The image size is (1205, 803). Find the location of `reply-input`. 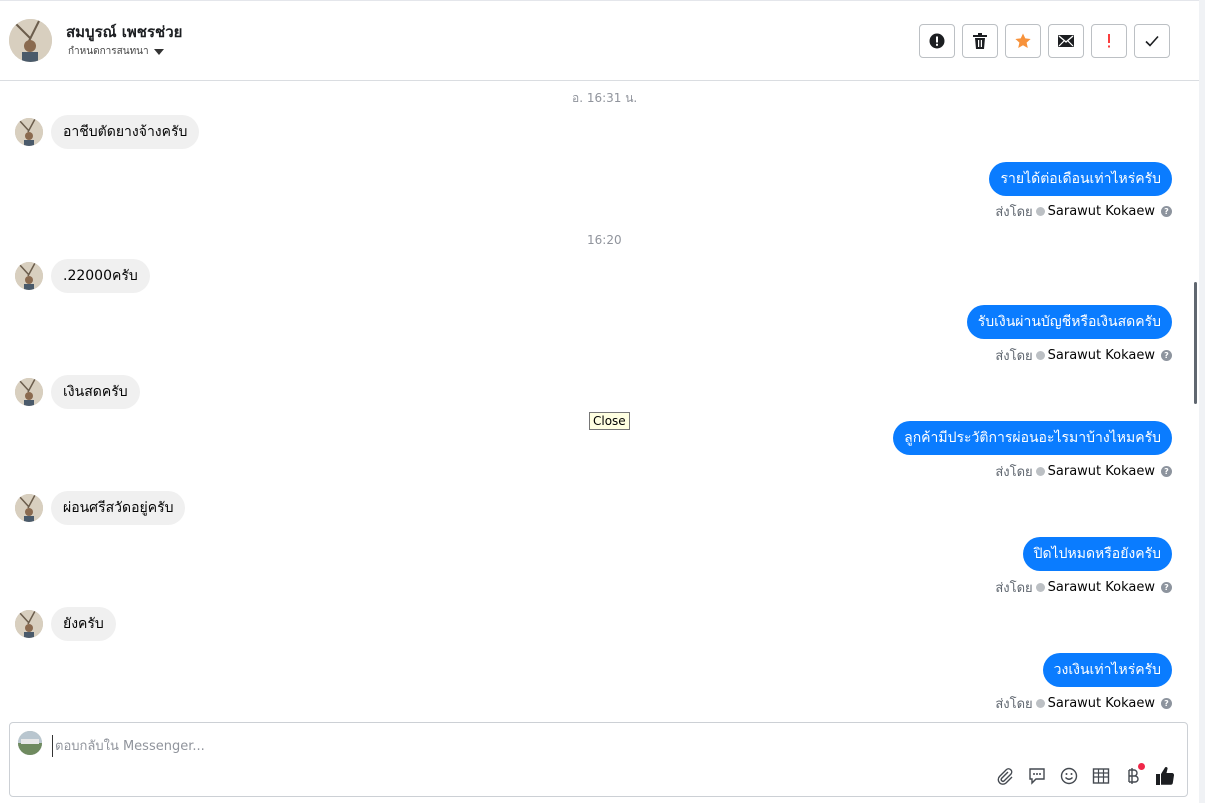

reply-input is located at coordinates (502, 746).